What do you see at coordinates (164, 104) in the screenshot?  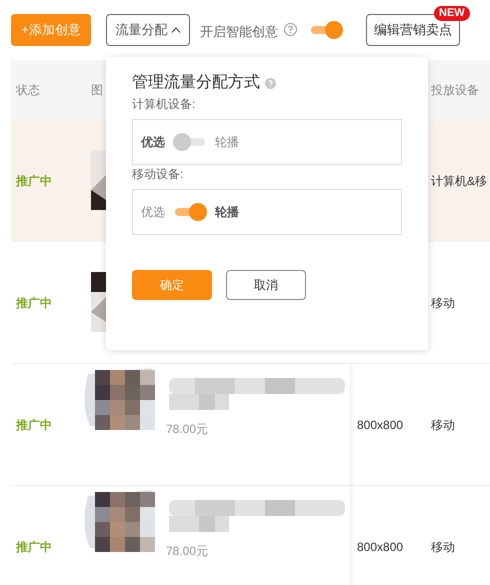 I see `group-label: 计算机设备:` at bounding box center [164, 104].